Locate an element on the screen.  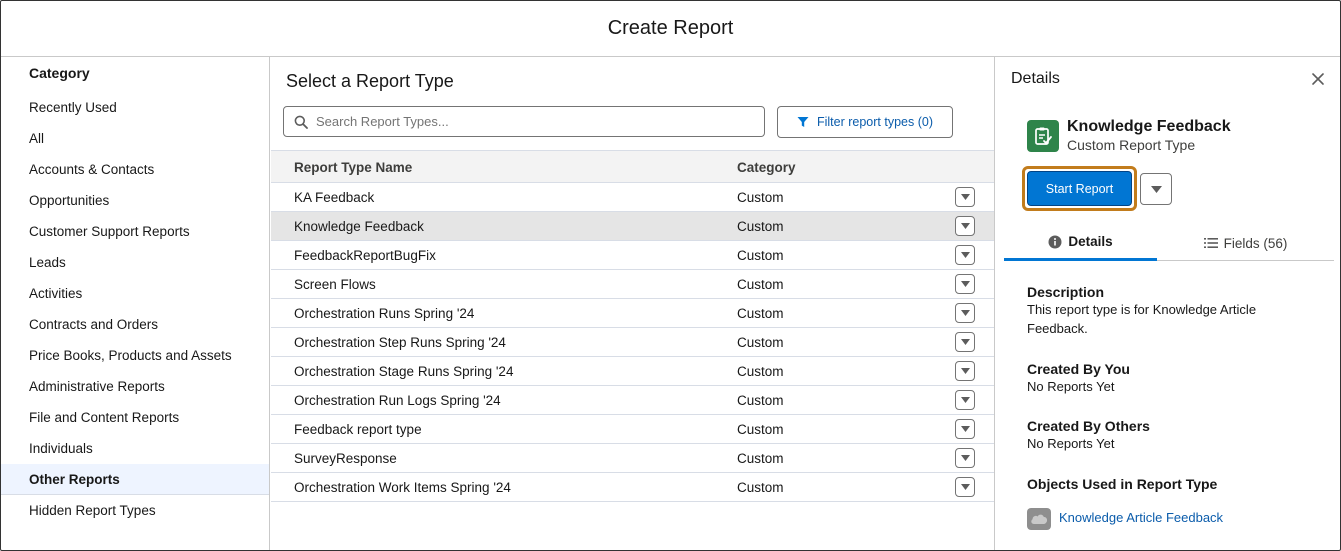
report-type-name-cell: Knowledge Feedback is located at coordinates (359, 226).